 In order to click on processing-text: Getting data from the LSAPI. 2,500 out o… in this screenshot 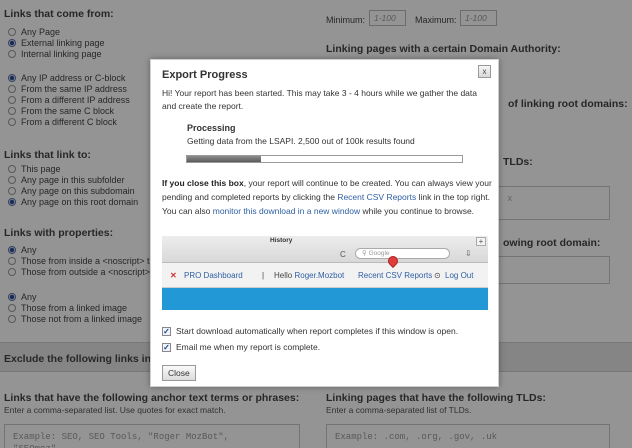, I will do `click(301, 141)`.